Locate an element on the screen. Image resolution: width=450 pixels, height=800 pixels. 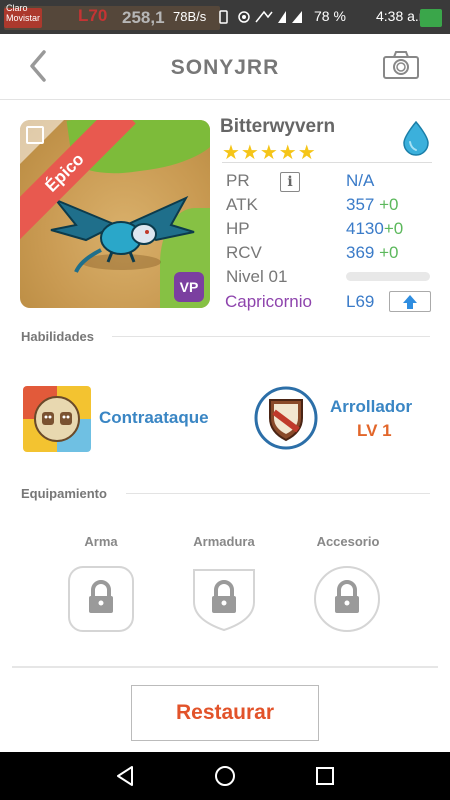
camera-button is located at coordinates (401, 65).